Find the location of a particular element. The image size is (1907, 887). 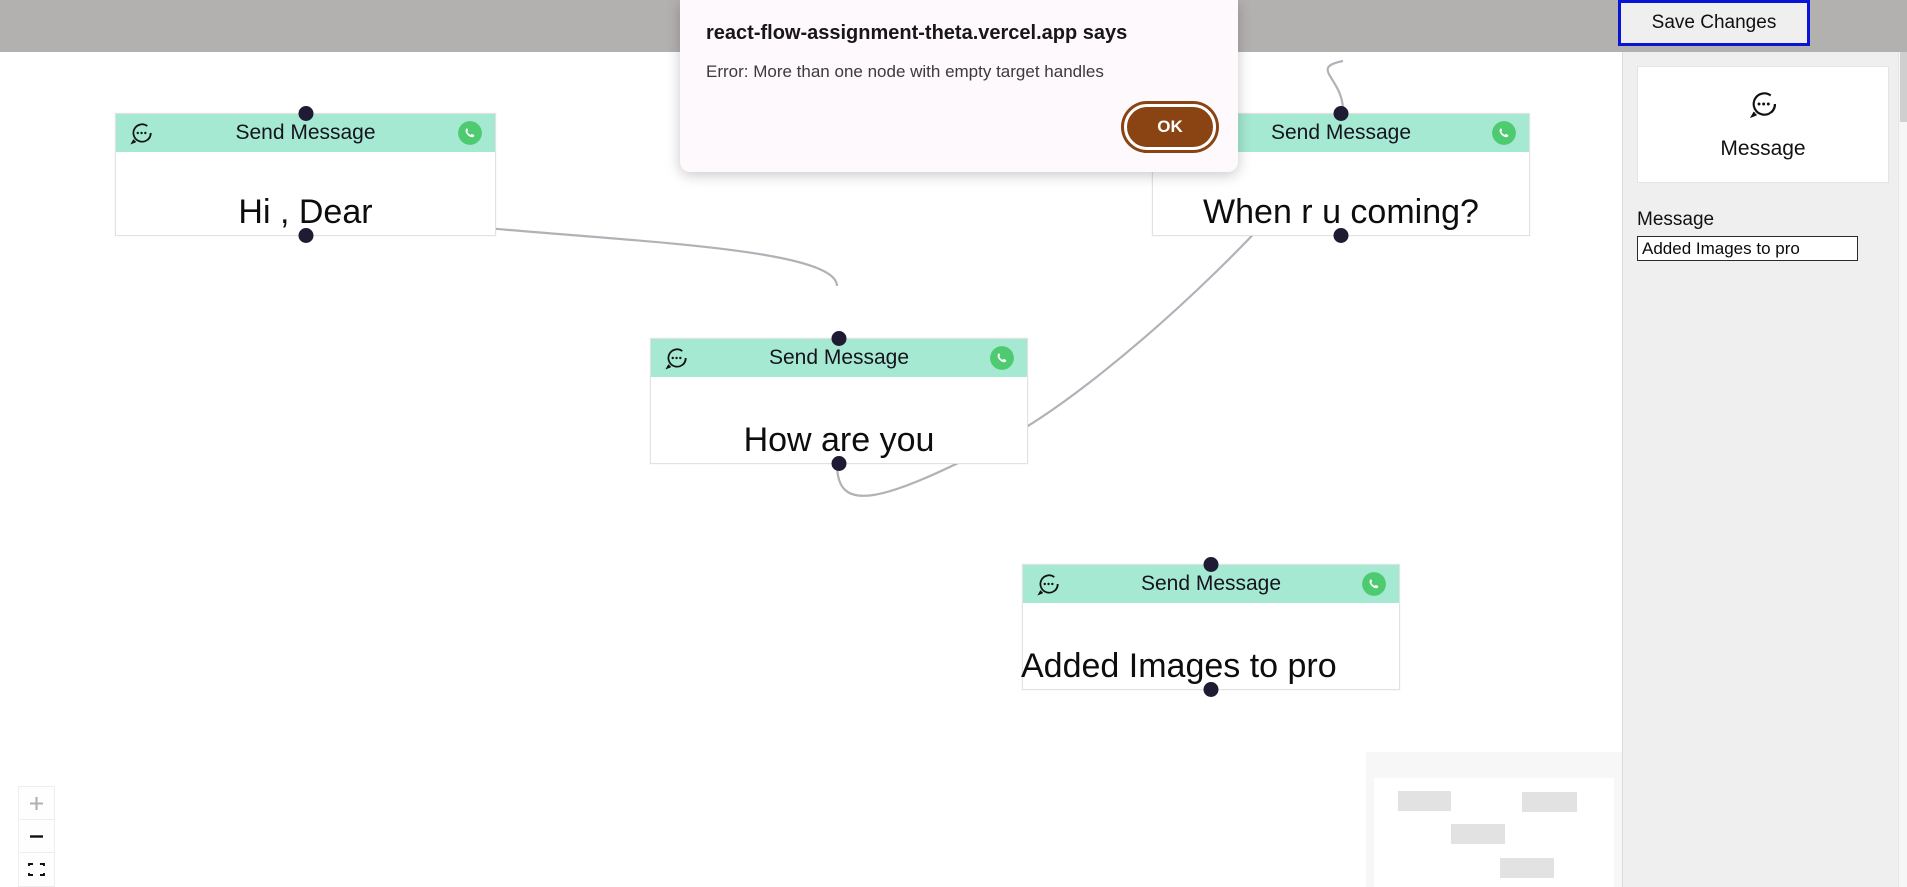

settings-sidebar: Message Message is located at coordinates (1764, 469).